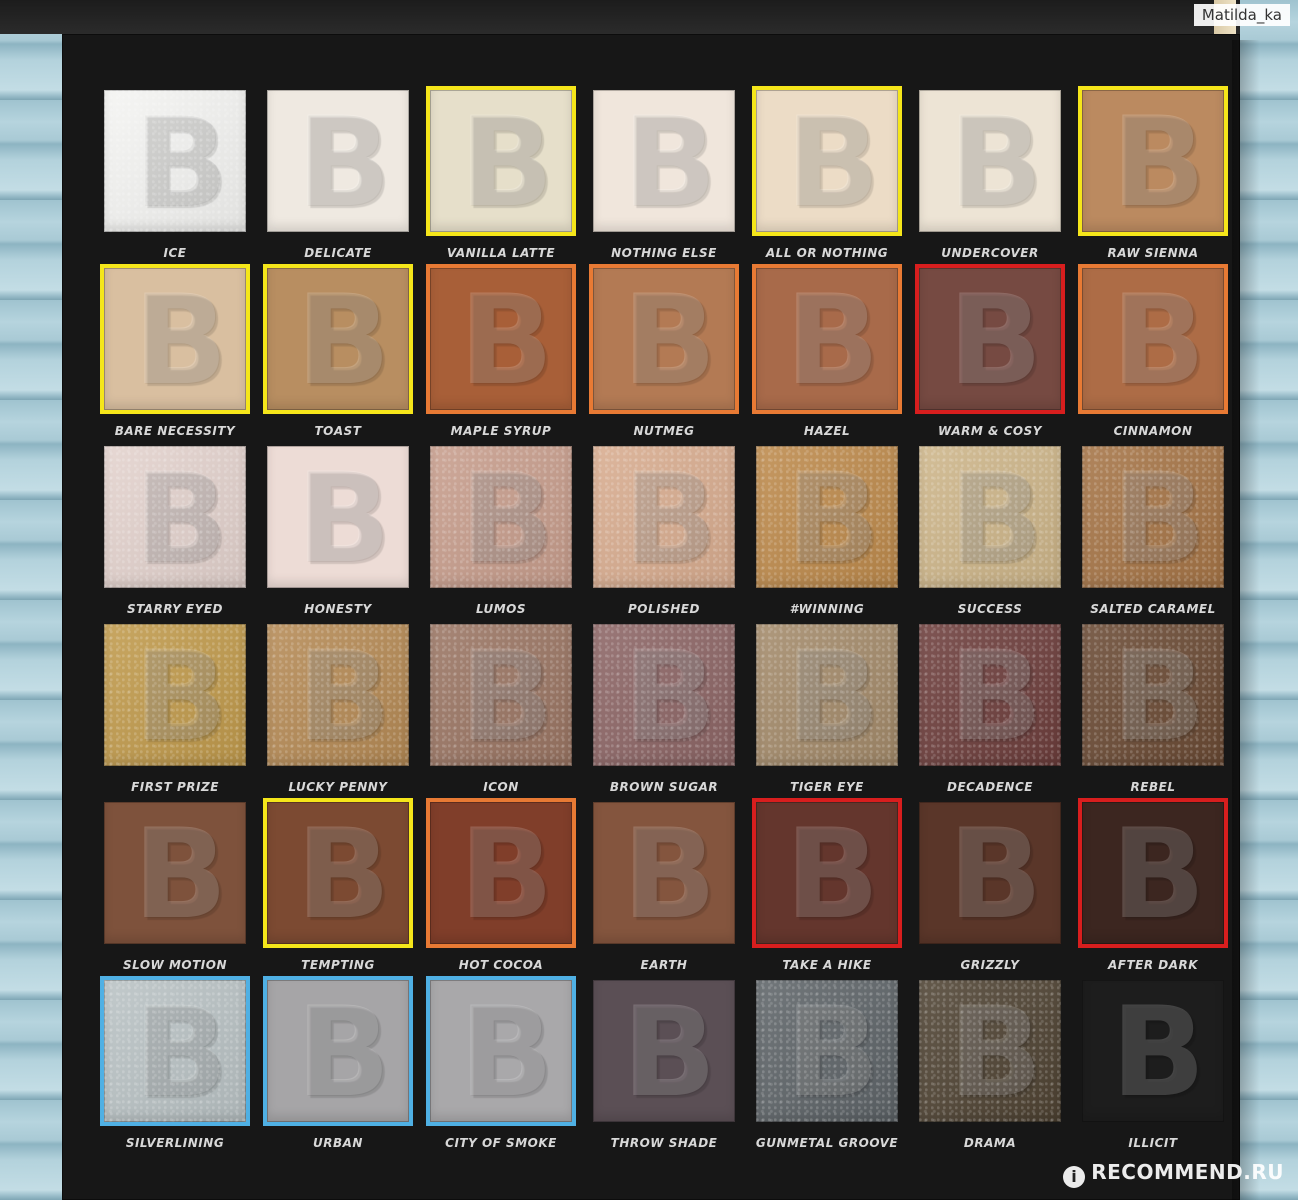  Describe the element at coordinates (1246, 620) in the screenshot. I see `palette-shadow` at that location.